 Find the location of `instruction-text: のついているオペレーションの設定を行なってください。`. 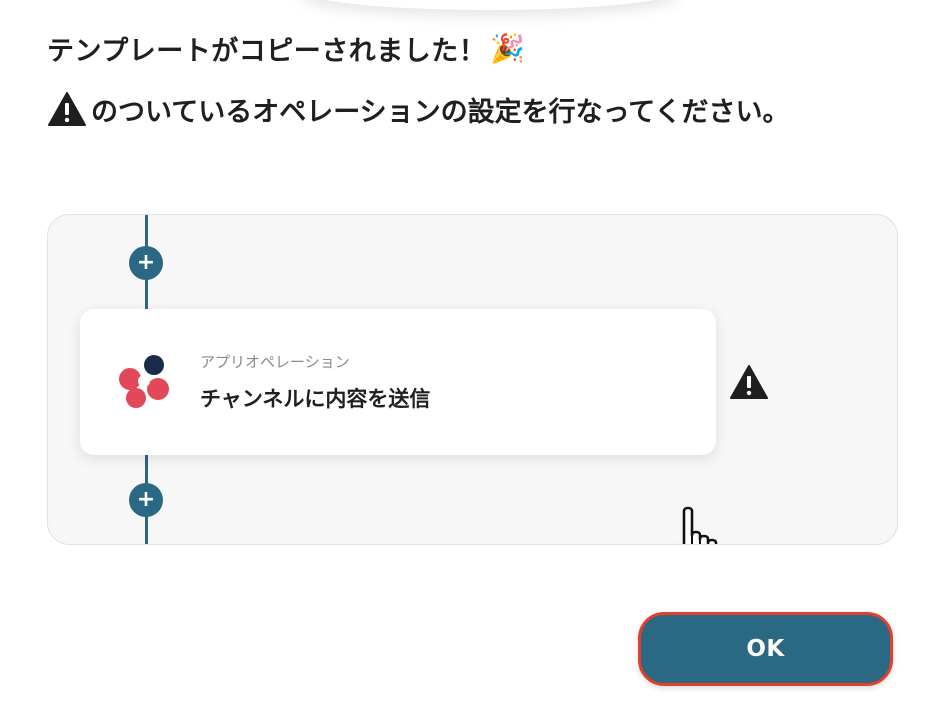

instruction-text: のついているオペレーションの設定を行なってください。 is located at coordinates (440, 112).